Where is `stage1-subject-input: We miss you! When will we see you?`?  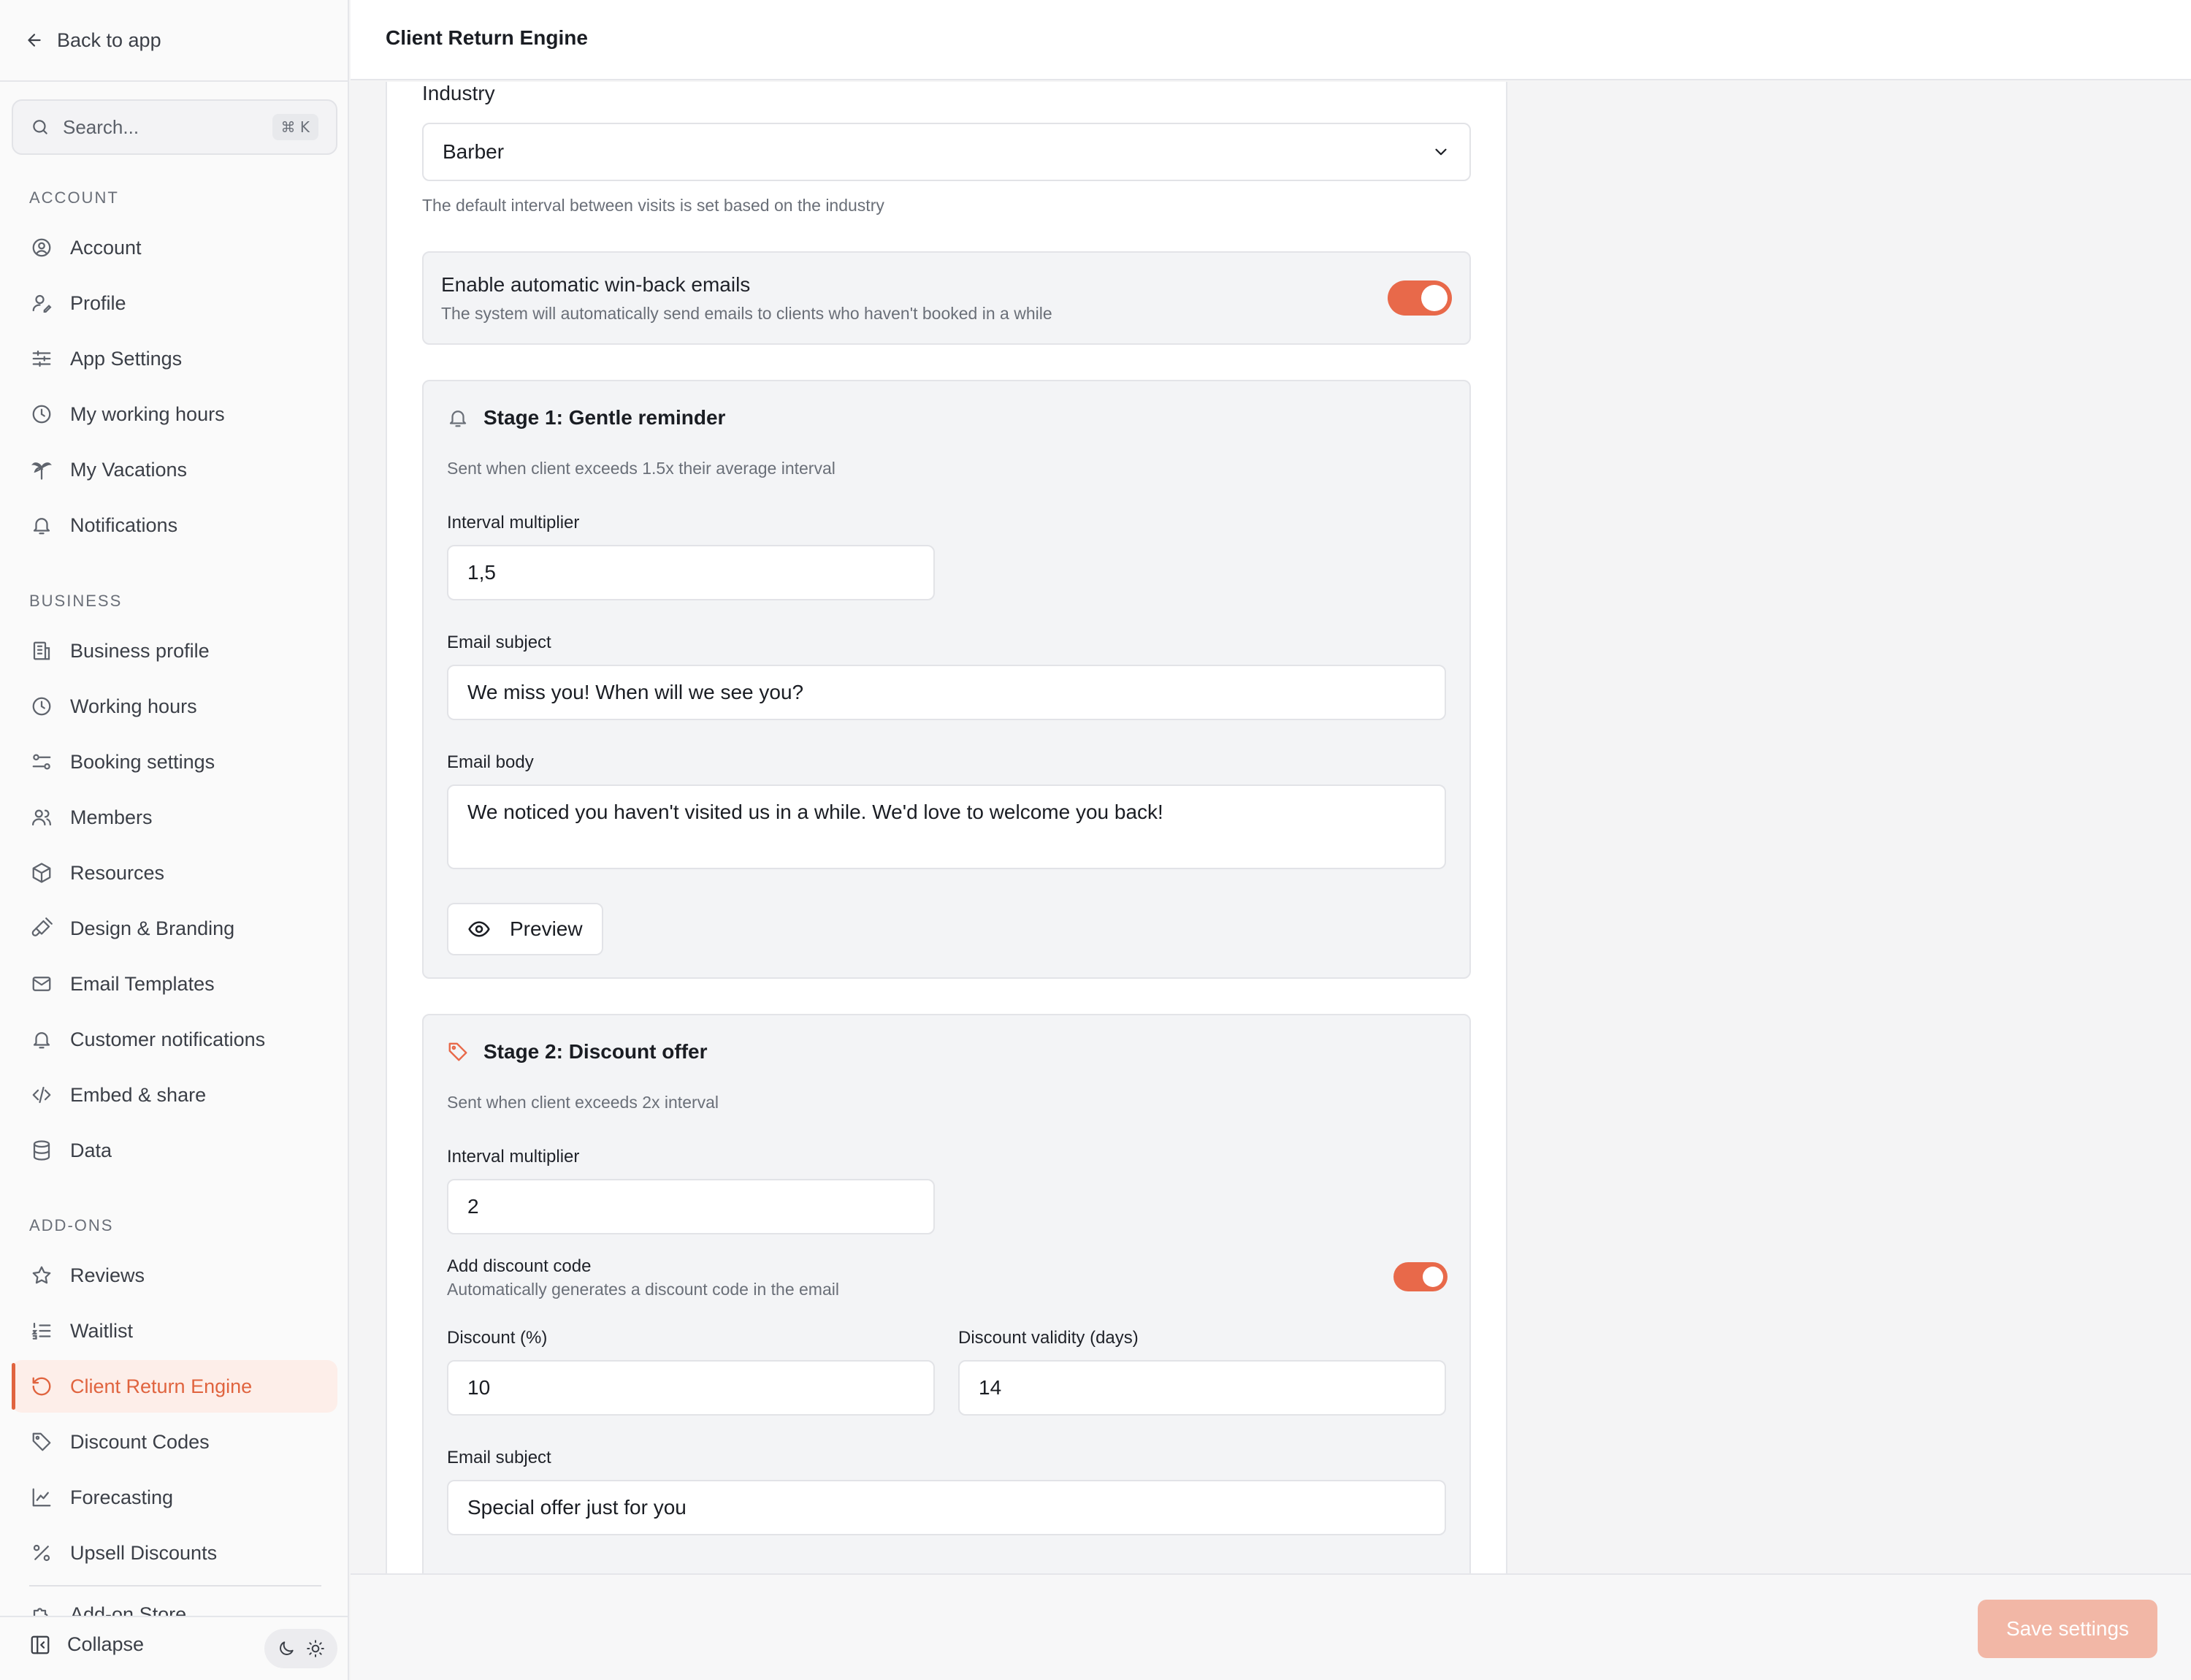
stage1-subject-input: We miss you! When will we see you? is located at coordinates (946, 692).